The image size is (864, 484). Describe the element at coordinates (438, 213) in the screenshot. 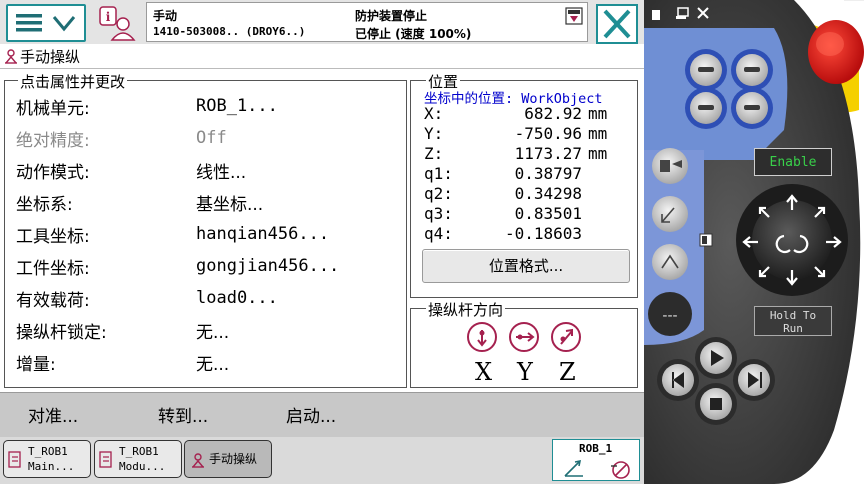

I see `pos-q3-label: q3:` at that location.